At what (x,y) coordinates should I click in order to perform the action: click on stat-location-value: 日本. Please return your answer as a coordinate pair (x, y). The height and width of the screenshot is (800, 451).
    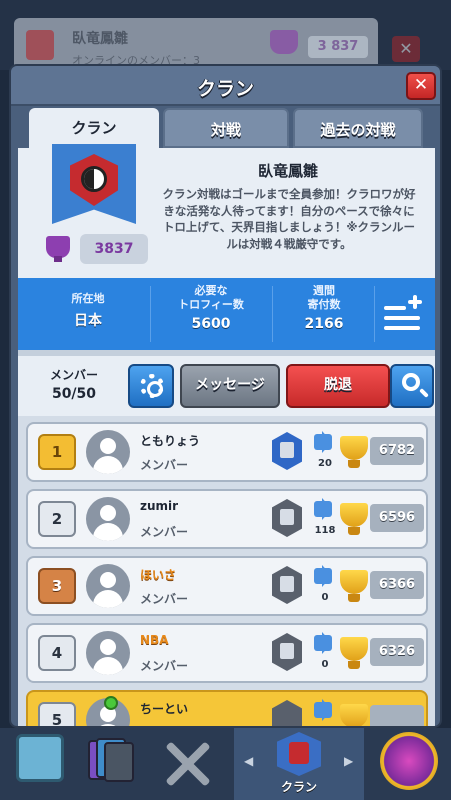
    Looking at the image, I should click on (88, 321).